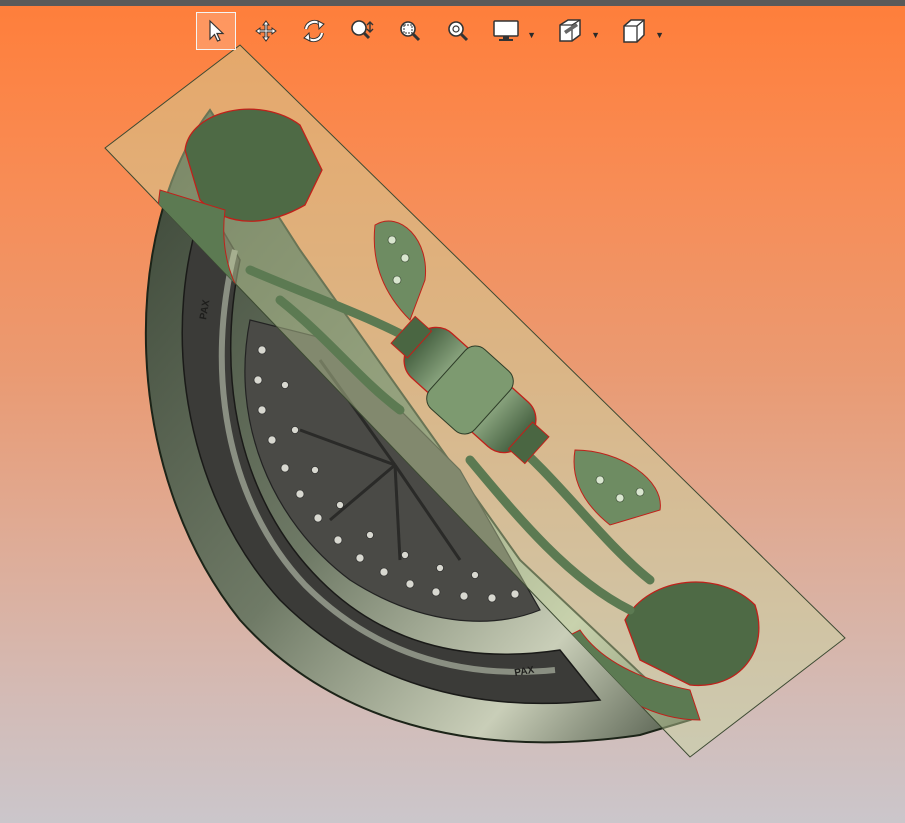 This screenshot has height=823, width=905. I want to click on rotate-tool-button, so click(314, 31).